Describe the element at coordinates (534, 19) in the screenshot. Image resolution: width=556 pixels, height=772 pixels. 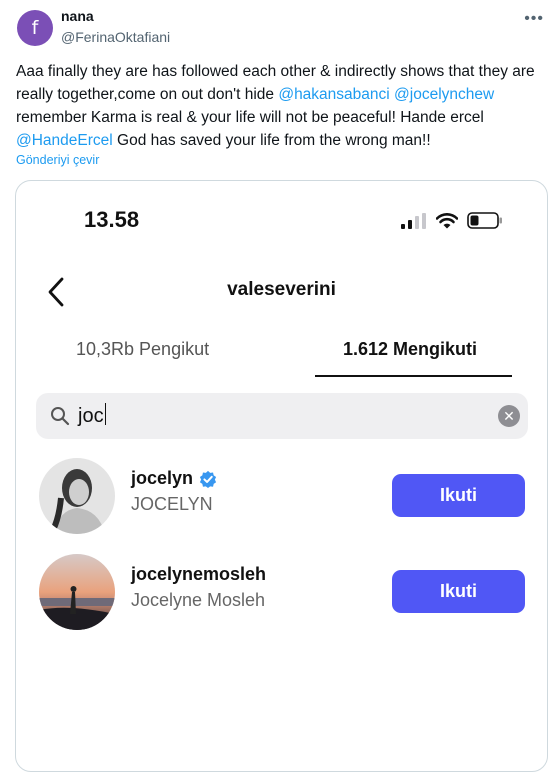
I see `more-horizontal-icon: •••` at that location.